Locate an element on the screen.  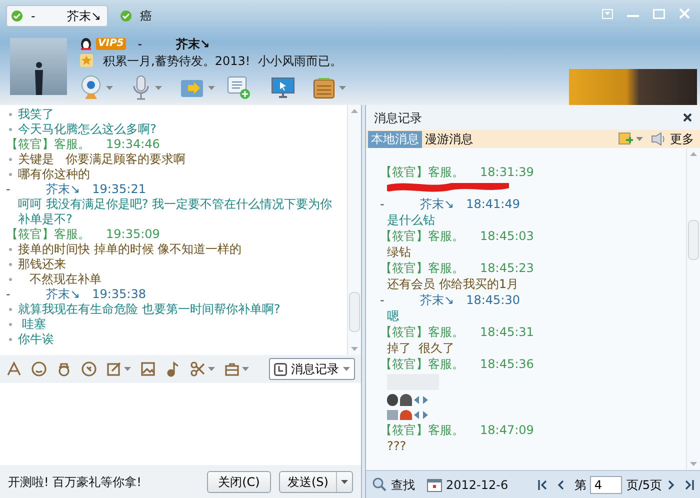
star-icon is located at coordinates (86, 60).